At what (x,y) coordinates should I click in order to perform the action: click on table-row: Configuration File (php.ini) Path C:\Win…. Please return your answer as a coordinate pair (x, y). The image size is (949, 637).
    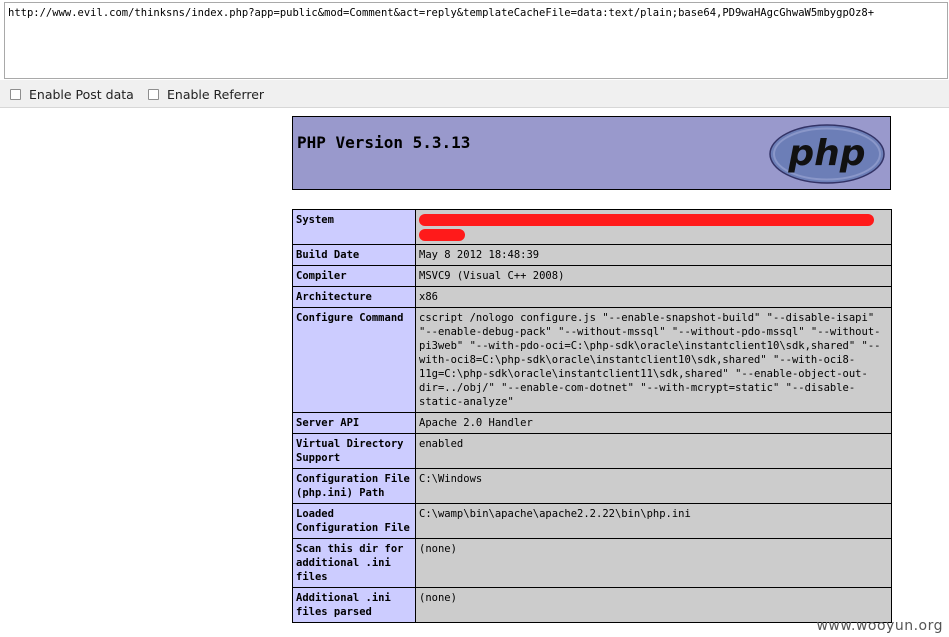
    Looking at the image, I should click on (592, 486).